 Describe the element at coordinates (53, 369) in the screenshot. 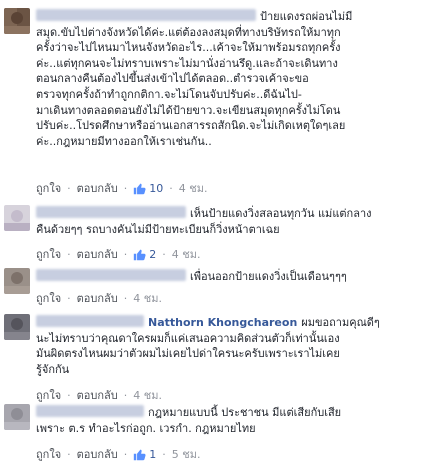

I see `comment-text-line: รู้จักกัน` at that location.